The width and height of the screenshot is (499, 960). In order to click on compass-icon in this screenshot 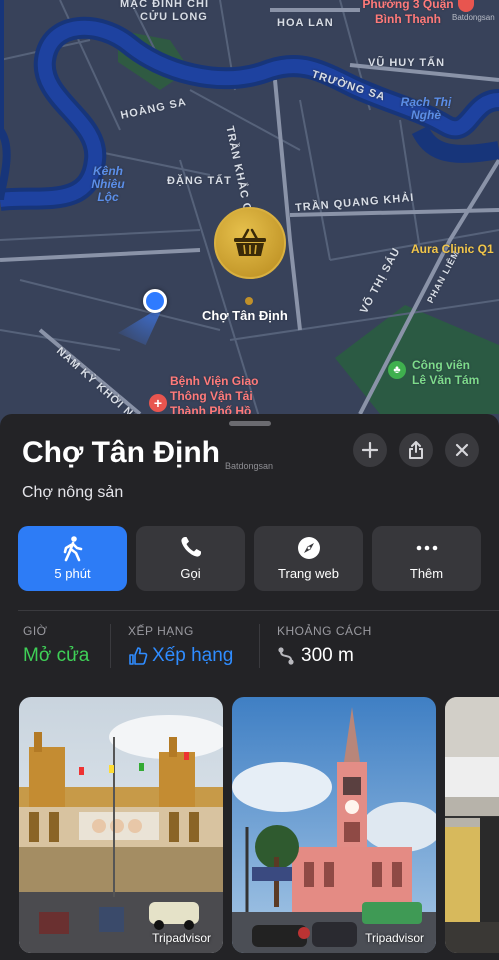, I will do `click(308, 548)`.